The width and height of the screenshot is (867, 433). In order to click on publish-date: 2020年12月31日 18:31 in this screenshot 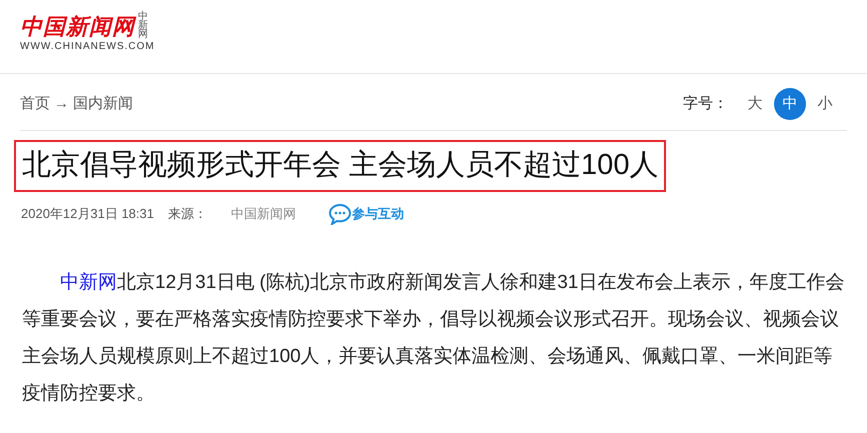, I will do `click(87, 214)`.